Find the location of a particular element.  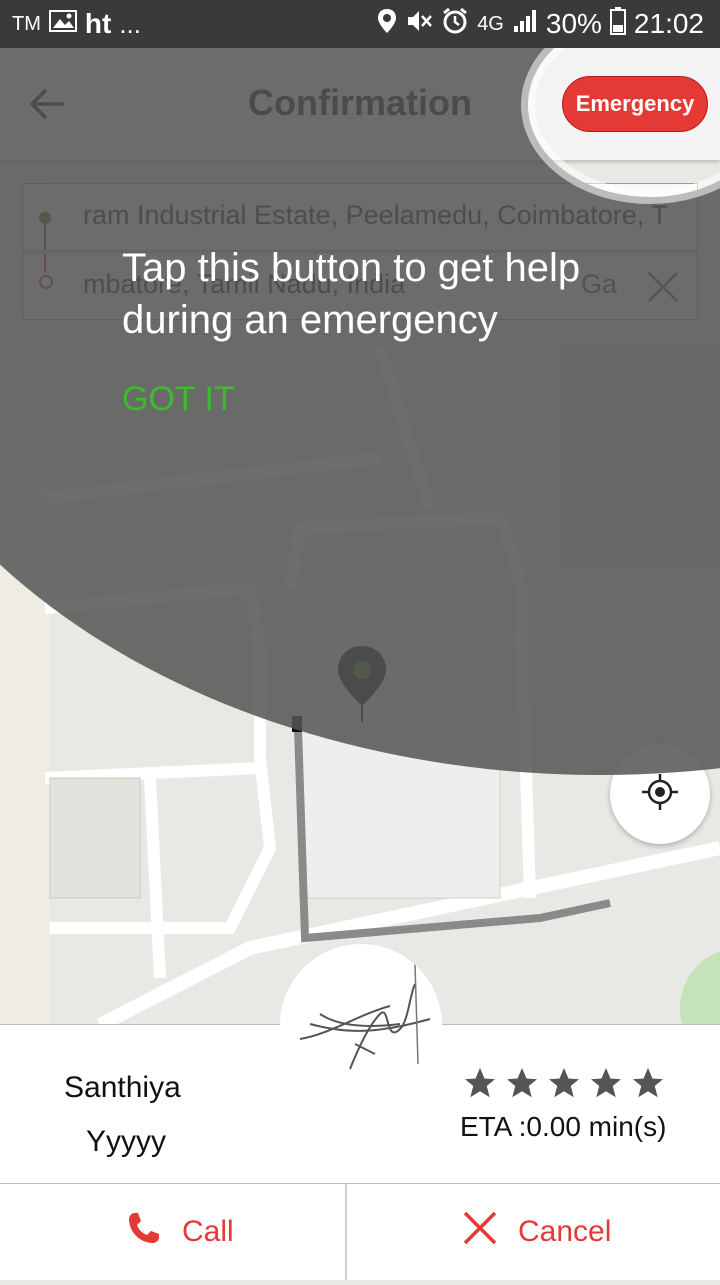

image-icon is located at coordinates (62, 24).